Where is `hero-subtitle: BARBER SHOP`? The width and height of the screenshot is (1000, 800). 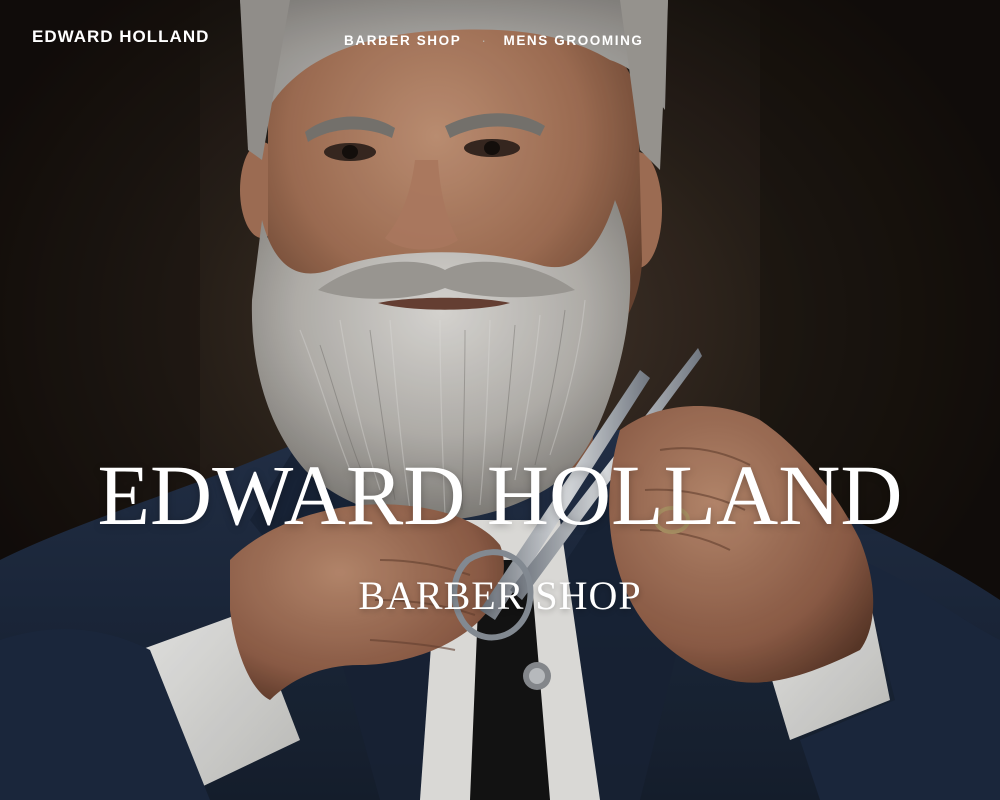 hero-subtitle: BARBER SHOP is located at coordinates (500, 595).